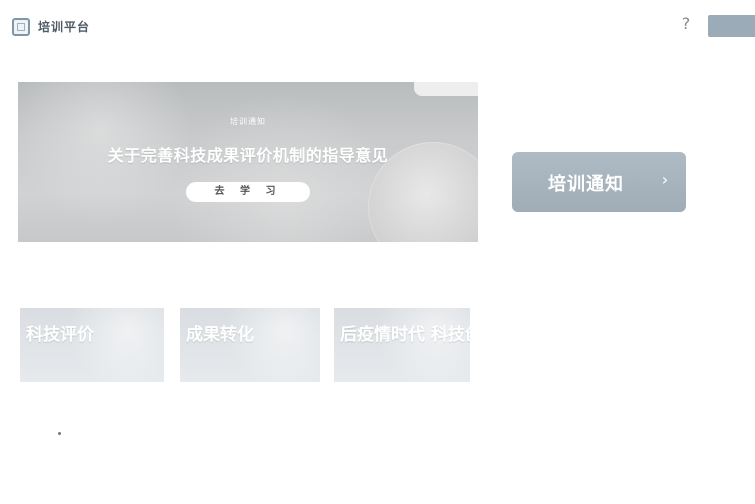 This screenshot has width=755, height=504. I want to click on app-title: 培训平台, so click(64, 27).